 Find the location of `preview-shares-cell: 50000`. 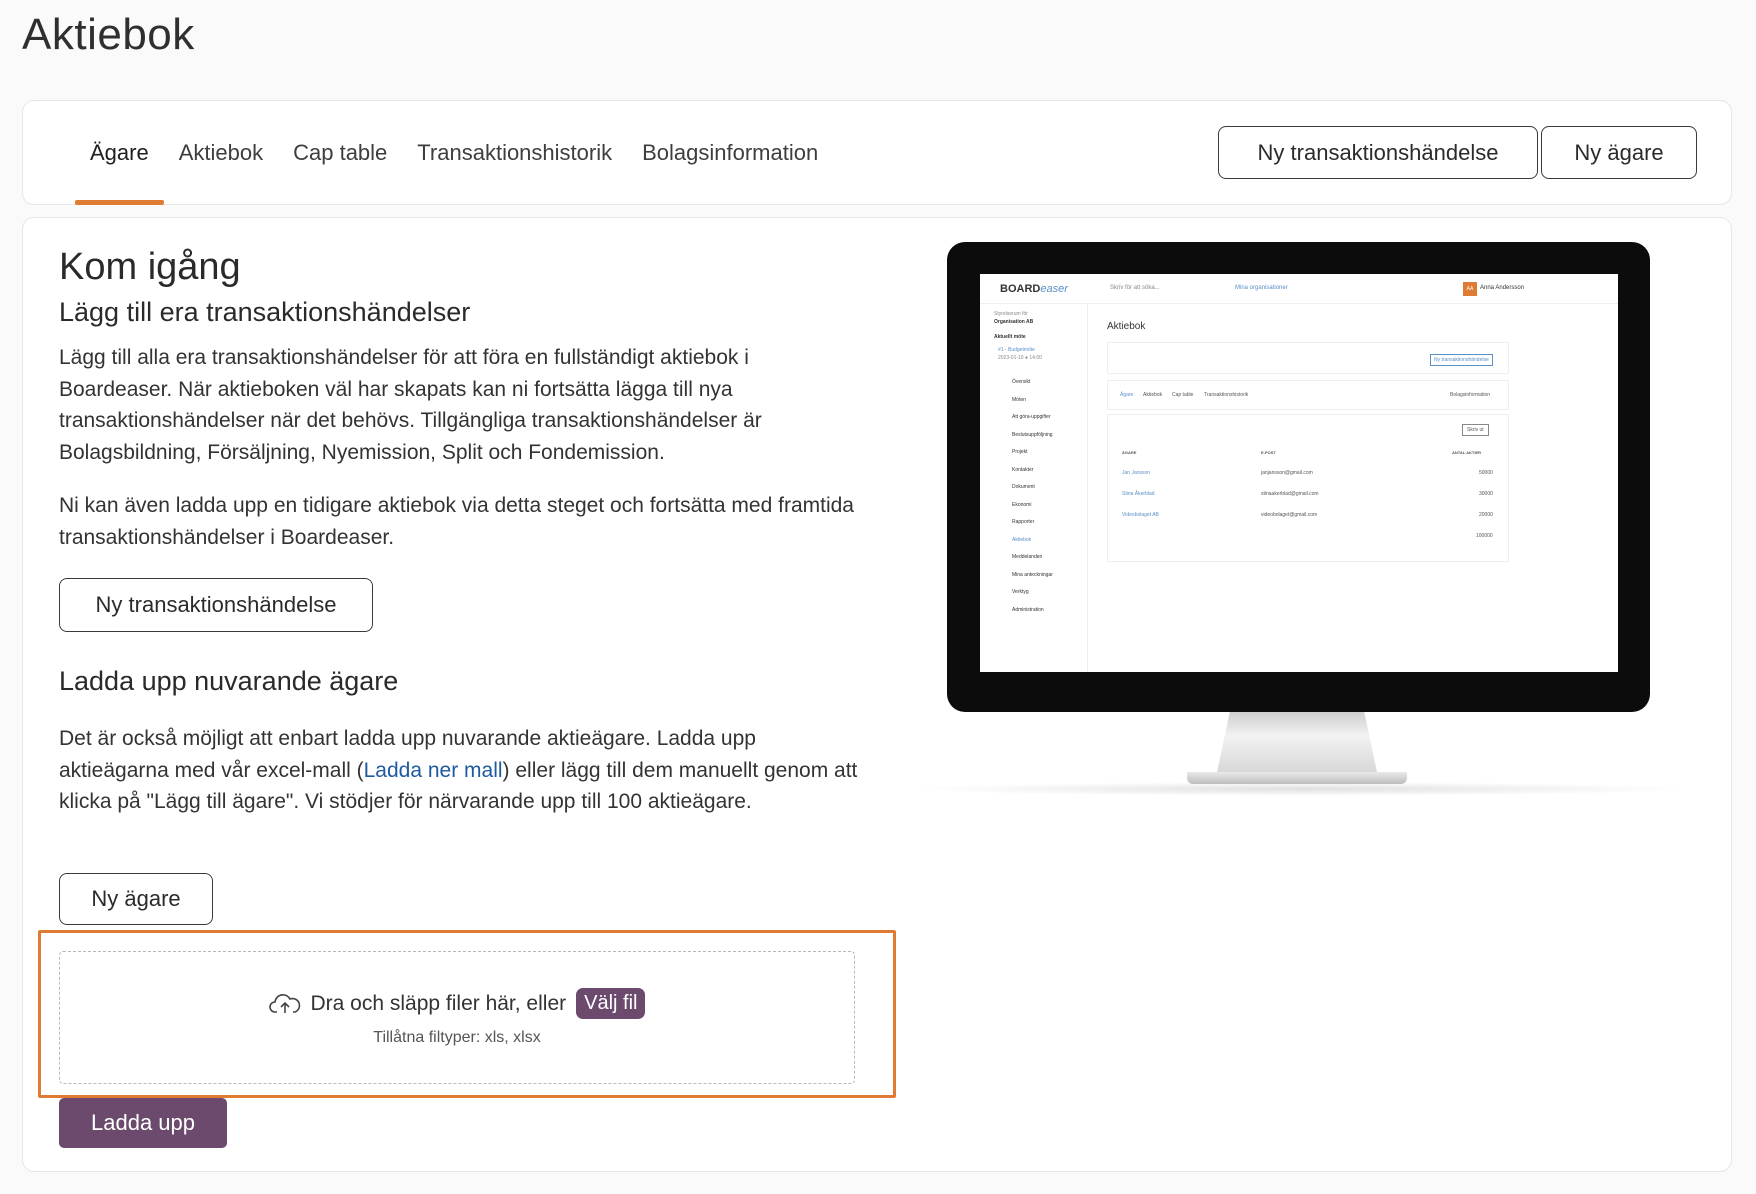

preview-shares-cell: 50000 is located at coordinates (1486, 473).